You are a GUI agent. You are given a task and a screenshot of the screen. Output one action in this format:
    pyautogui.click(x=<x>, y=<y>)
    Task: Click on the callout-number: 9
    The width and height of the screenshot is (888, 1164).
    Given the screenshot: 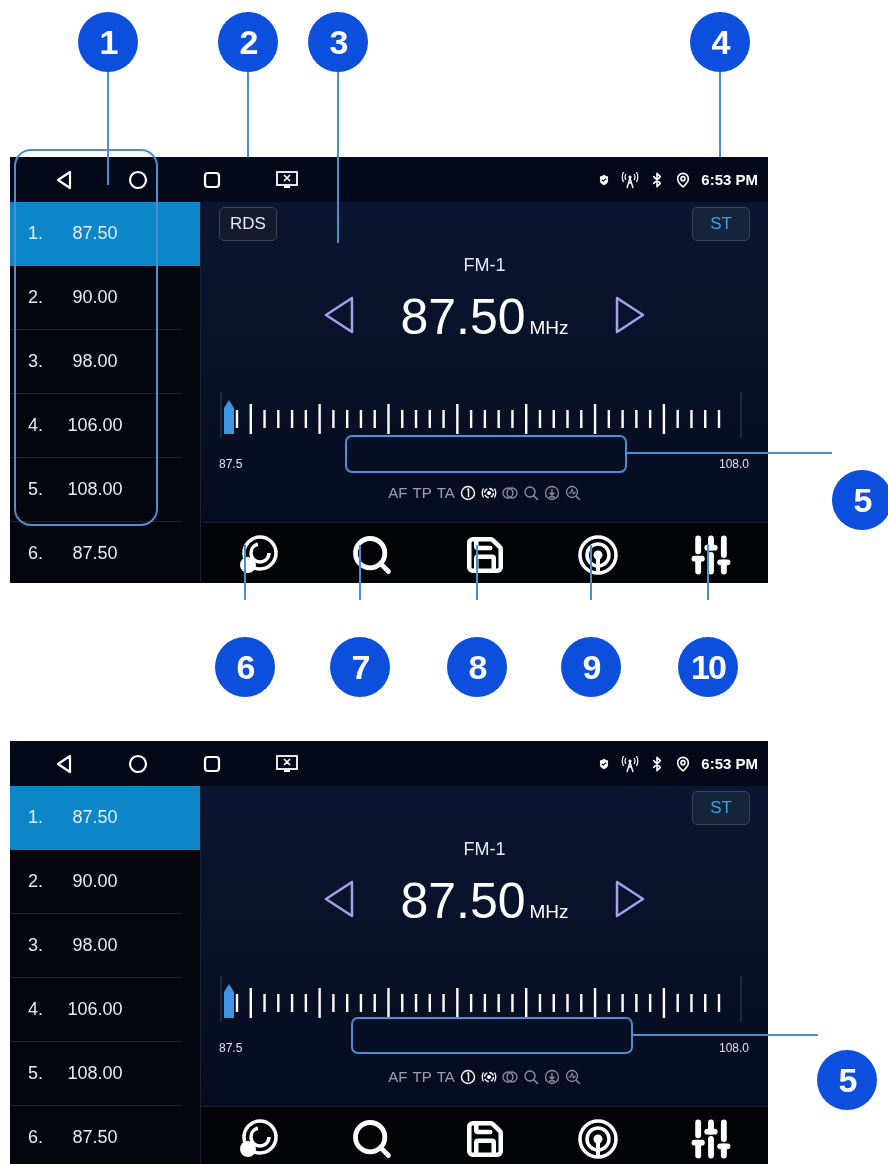 What is the action you would take?
    pyautogui.click(x=591, y=667)
    